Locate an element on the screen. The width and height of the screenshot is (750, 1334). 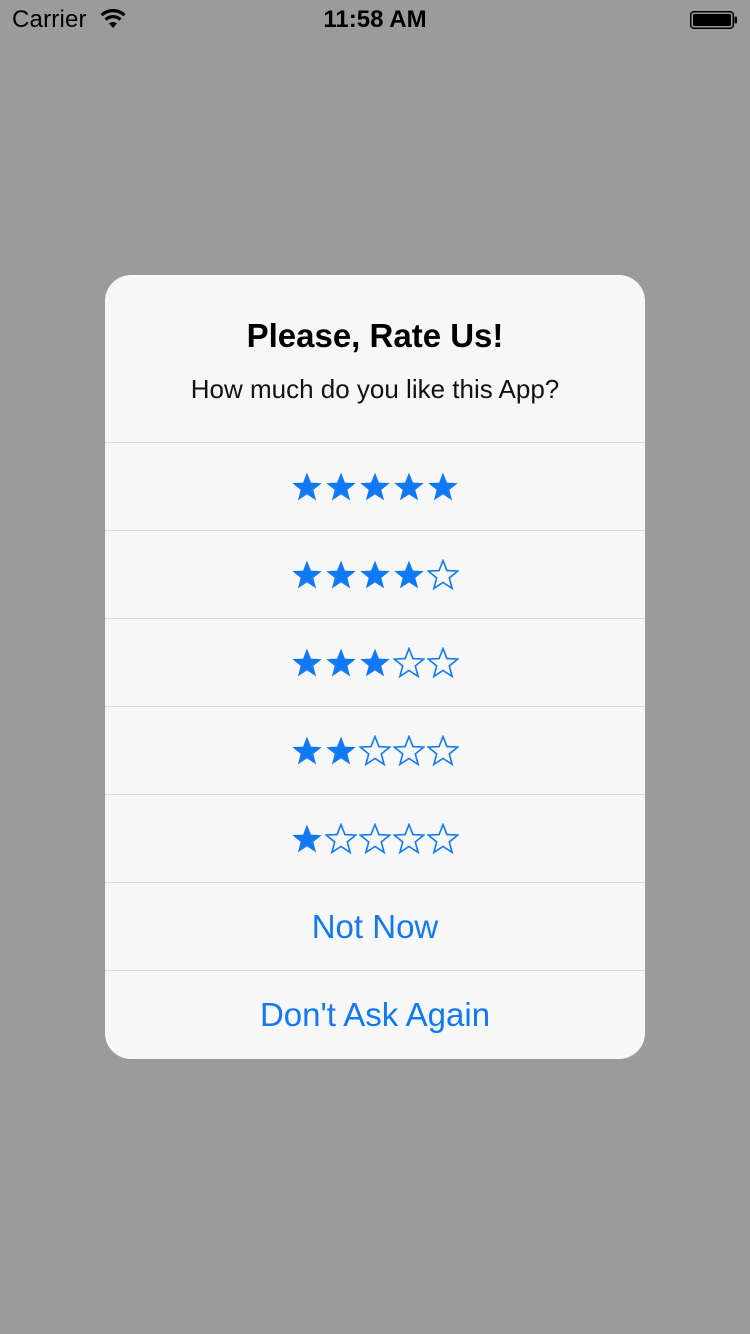
not-now-label: Not Now is located at coordinates (375, 926).